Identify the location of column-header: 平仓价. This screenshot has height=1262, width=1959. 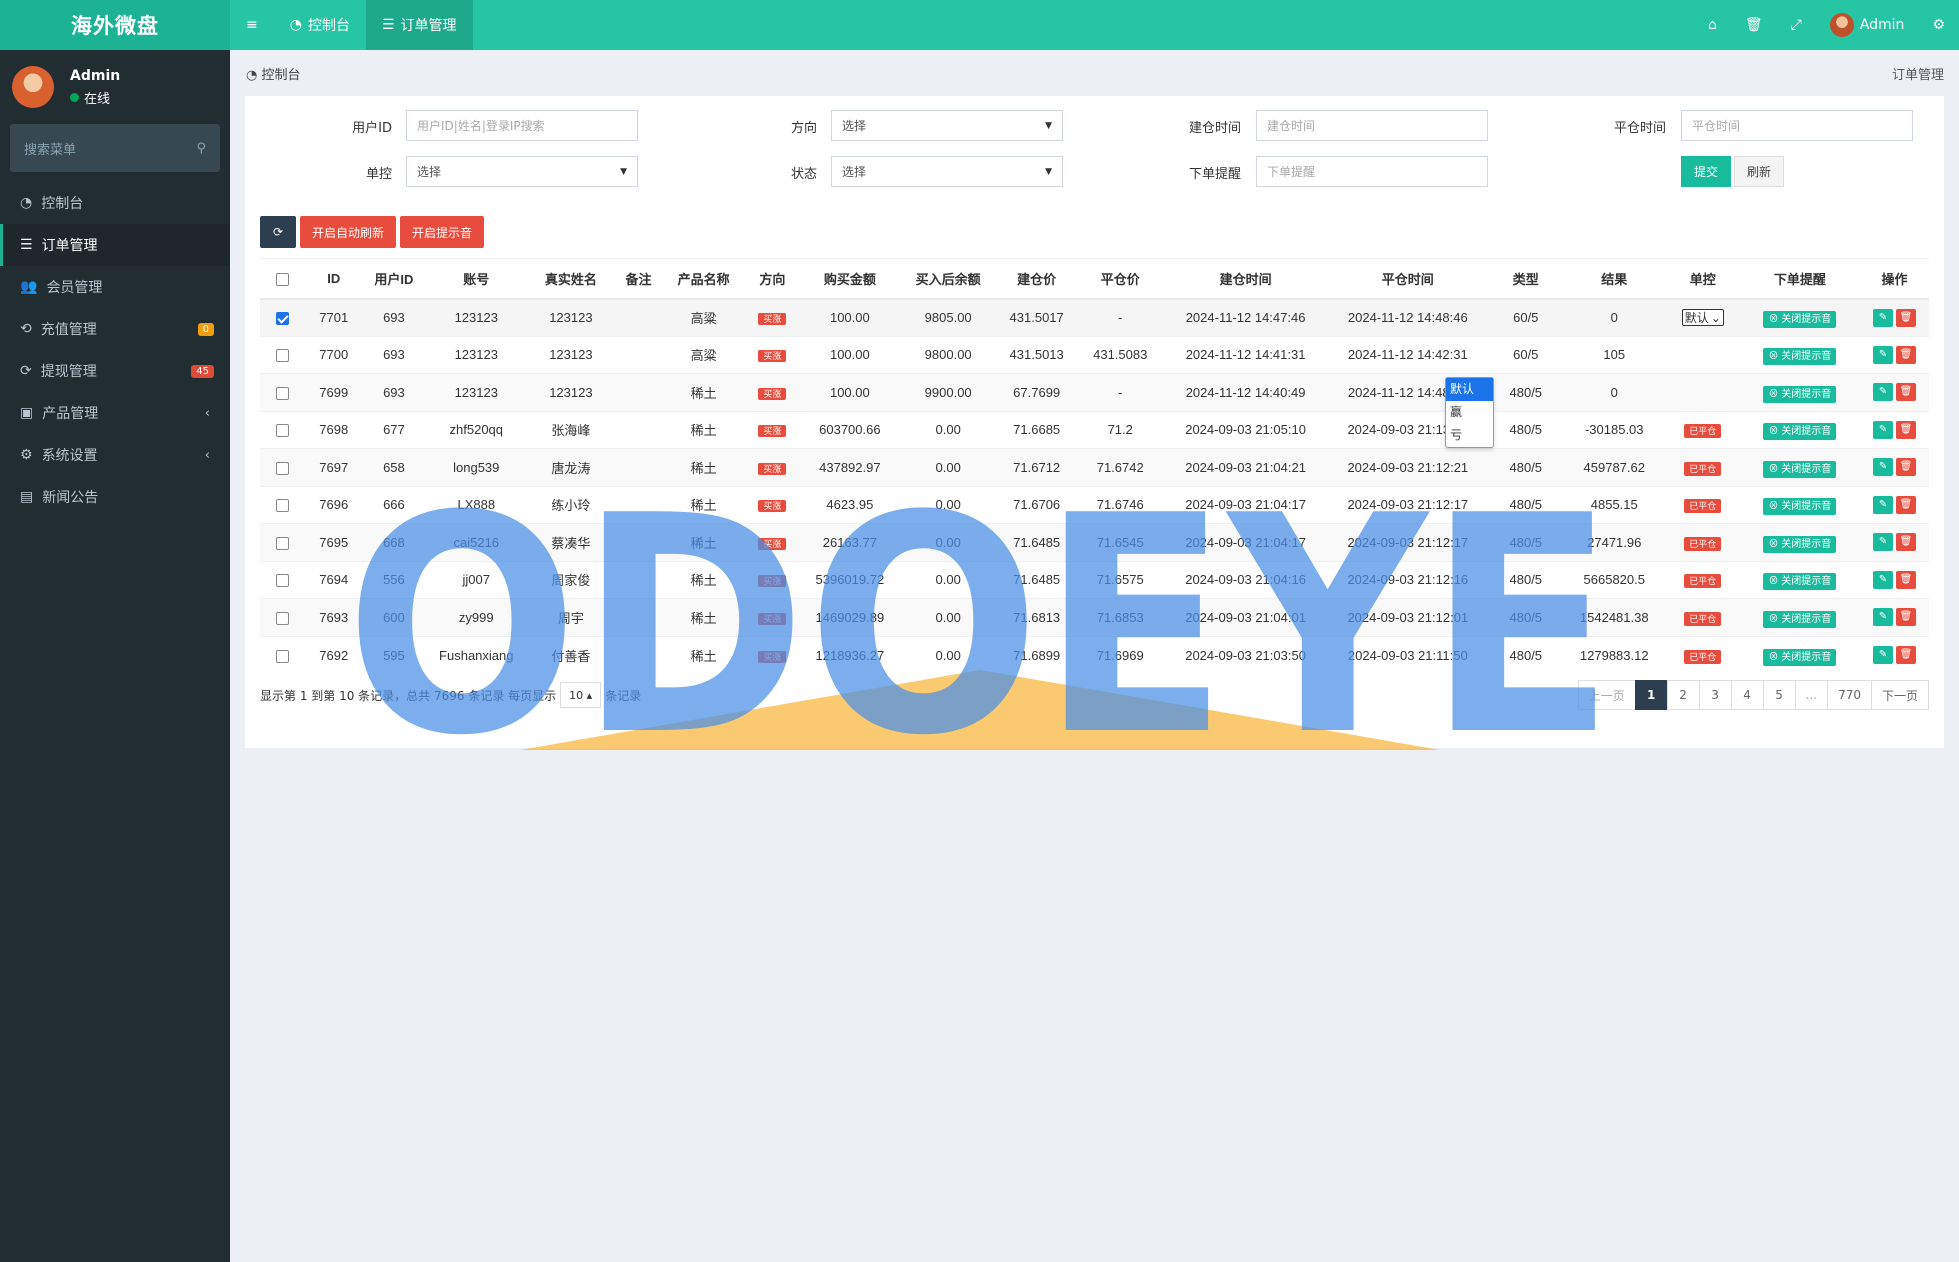
(1120, 279).